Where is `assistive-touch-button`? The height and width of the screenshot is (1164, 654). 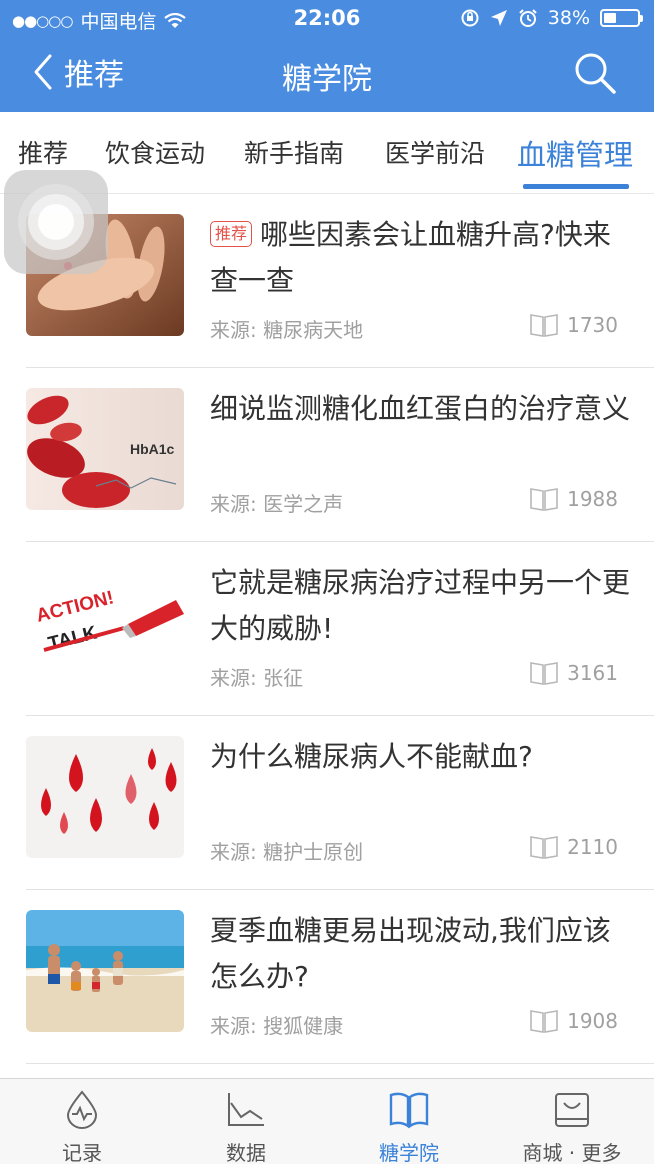
assistive-touch-button is located at coordinates (56, 222).